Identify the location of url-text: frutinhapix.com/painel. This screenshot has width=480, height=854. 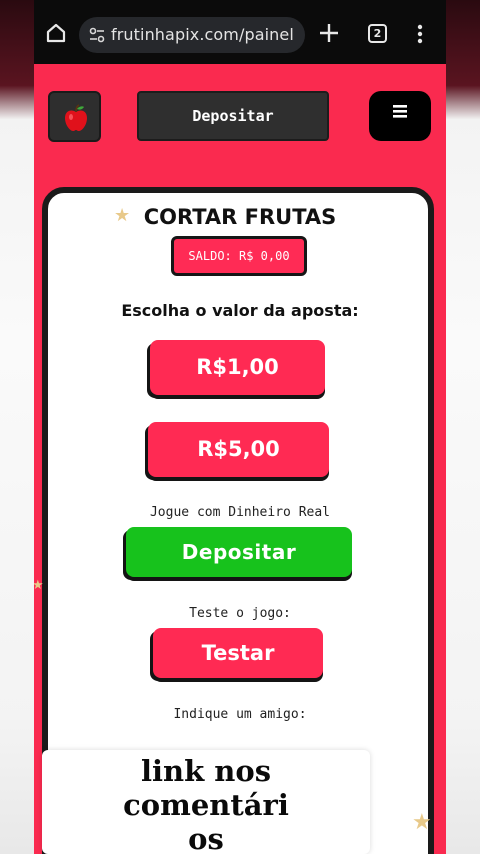
(202, 34).